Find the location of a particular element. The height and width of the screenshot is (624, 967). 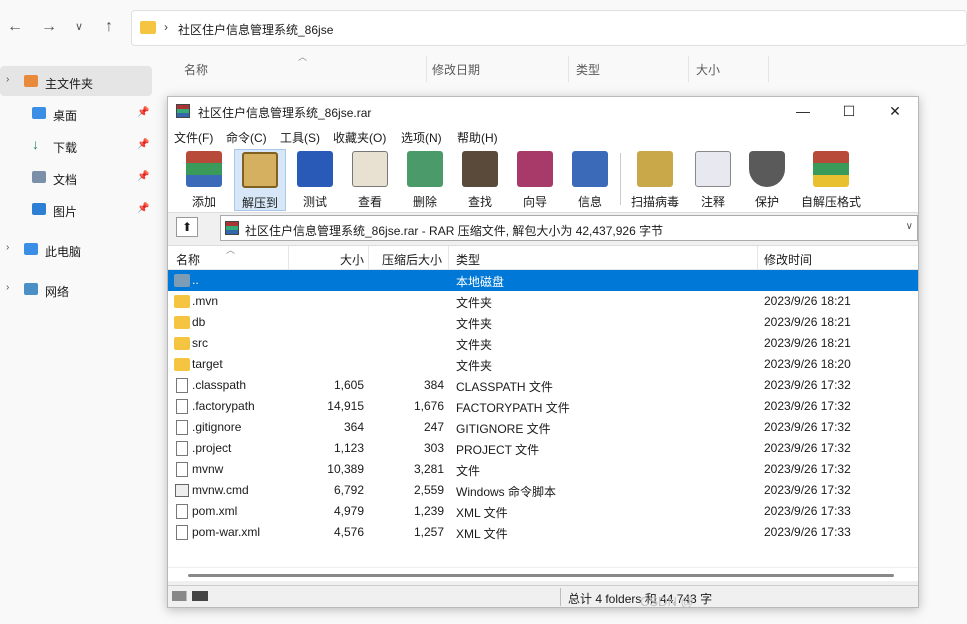

col-header-modified: 修改时间 is located at coordinates (788, 259).